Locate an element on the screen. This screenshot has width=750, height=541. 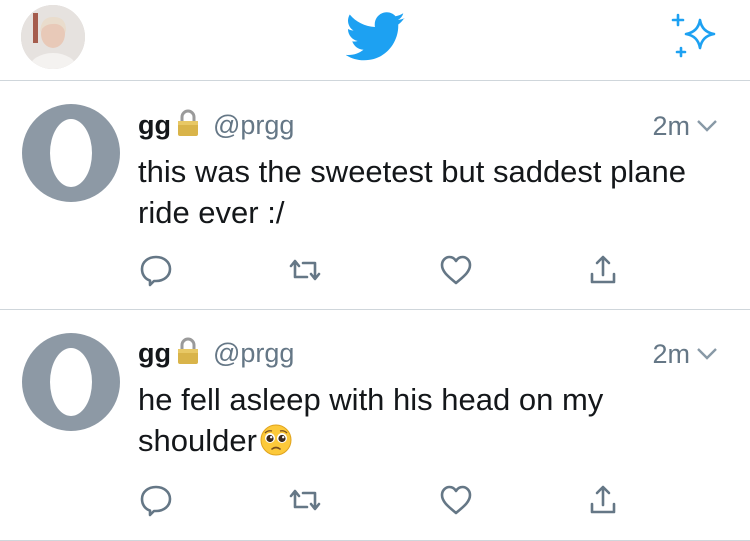
profile-avatar is located at coordinates (53, 37).